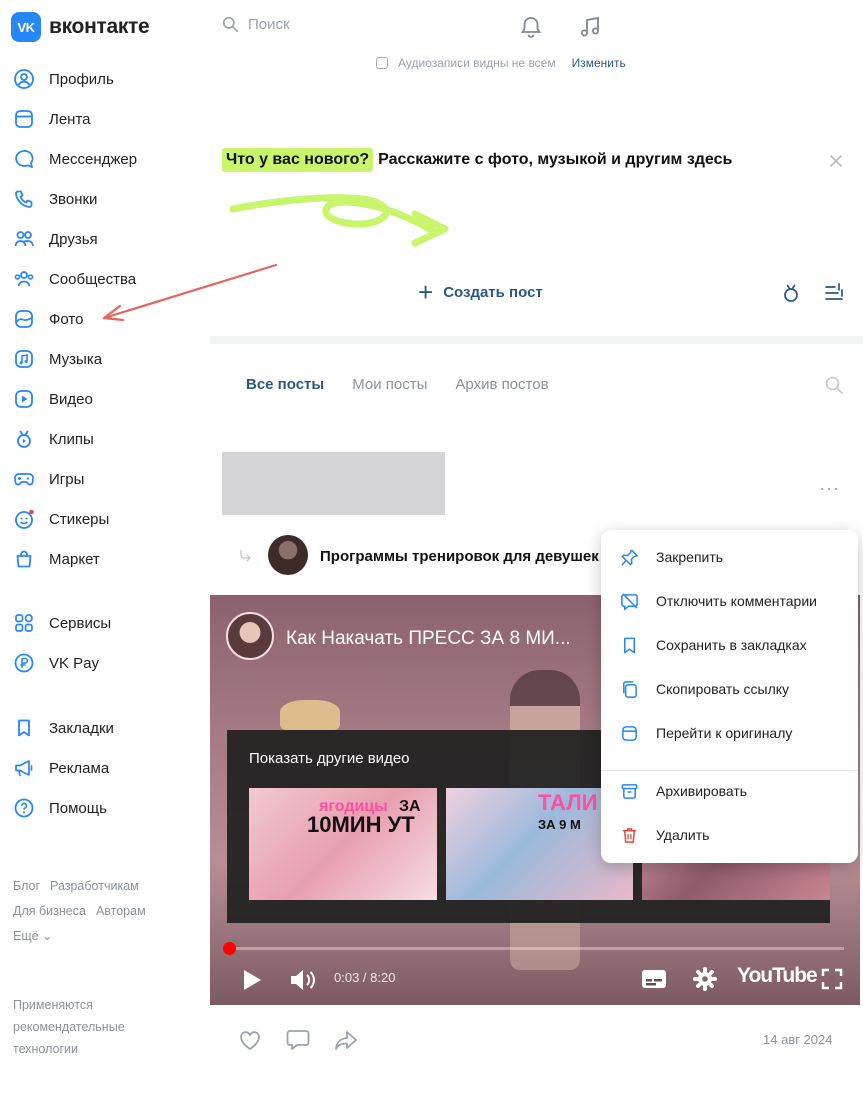 The image size is (863, 1096). I want to click on sidebar-item-market: Маркет, so click(56, 559).